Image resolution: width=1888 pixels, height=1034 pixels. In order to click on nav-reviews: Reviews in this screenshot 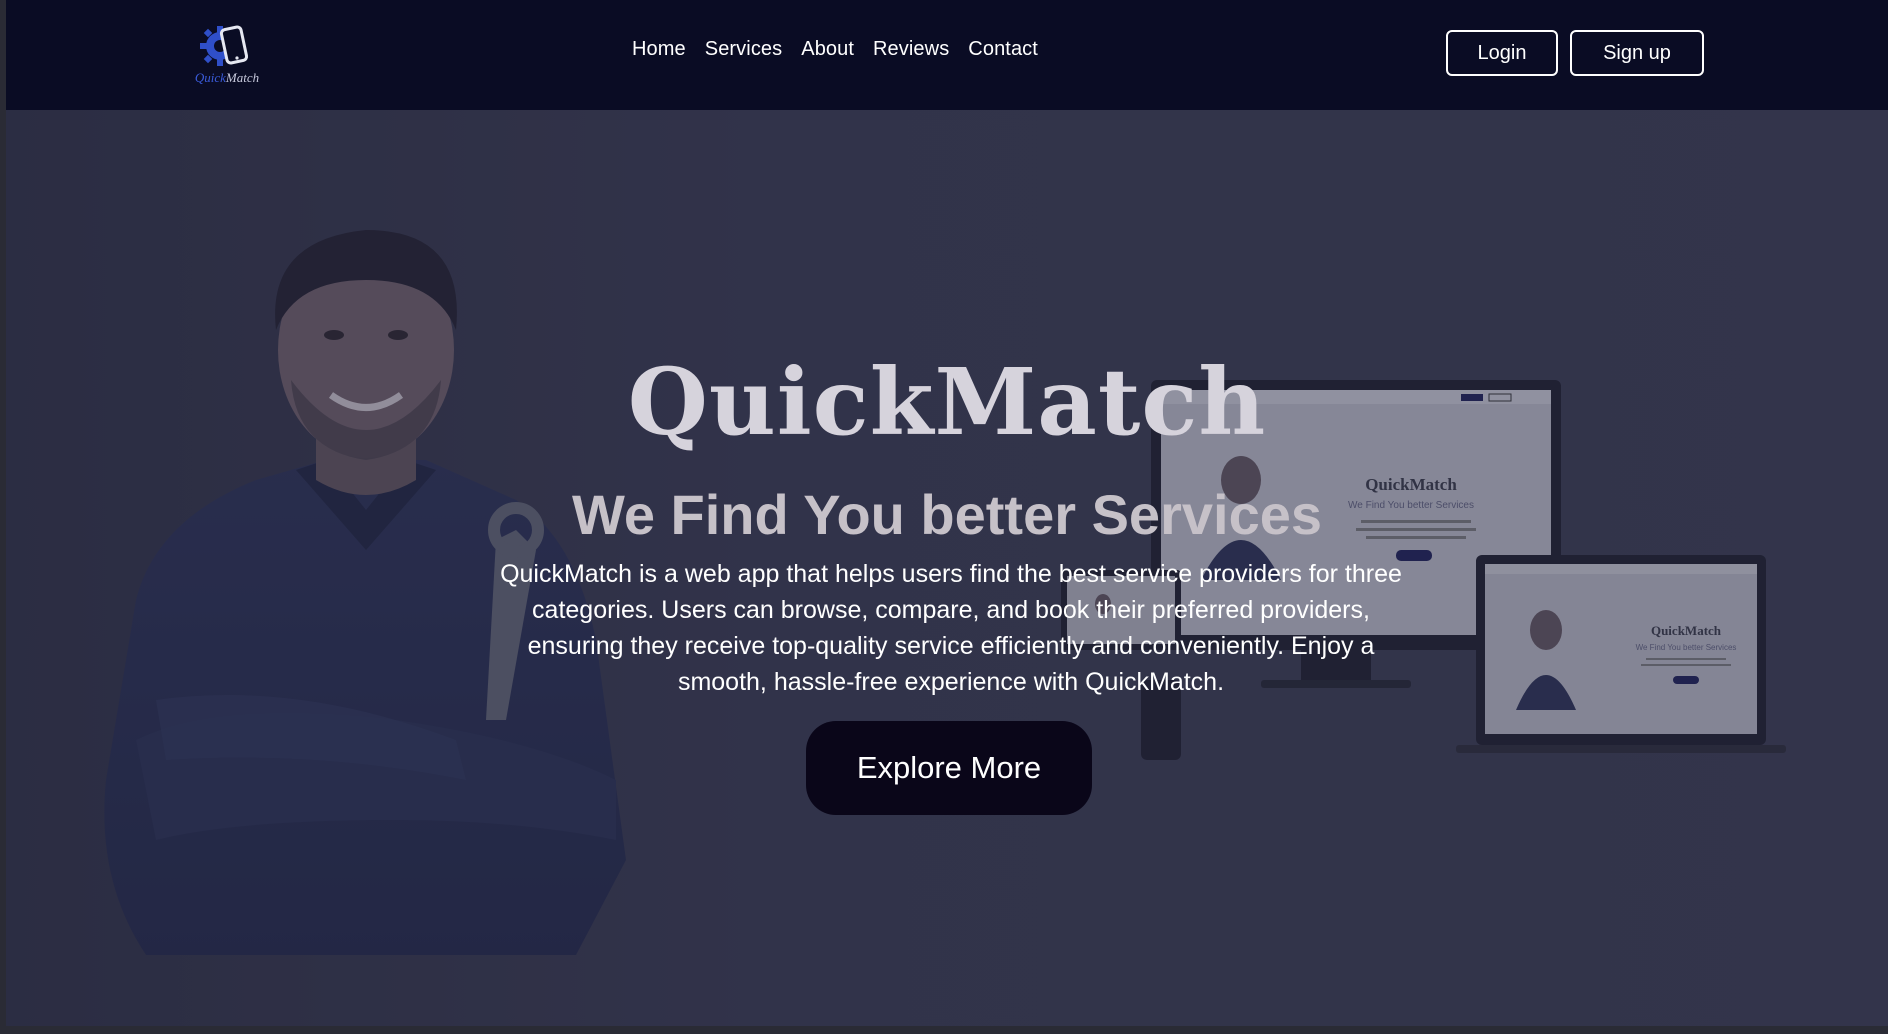, I will do `click(911, 49)`.